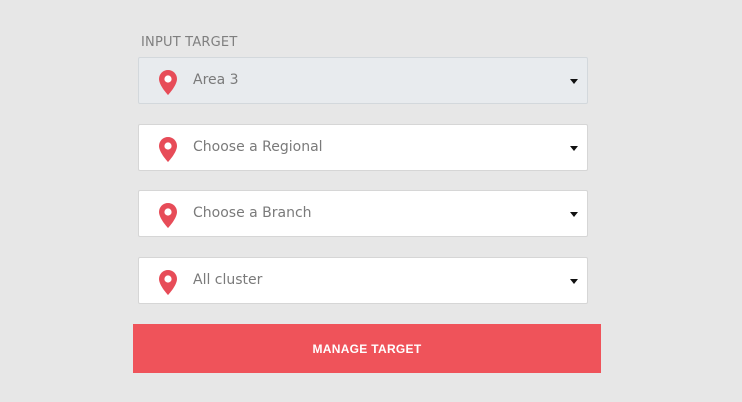  Describe the element at coordinates (363, 280) in the screenshot. I see `cluster-select: All cluster` at that location.